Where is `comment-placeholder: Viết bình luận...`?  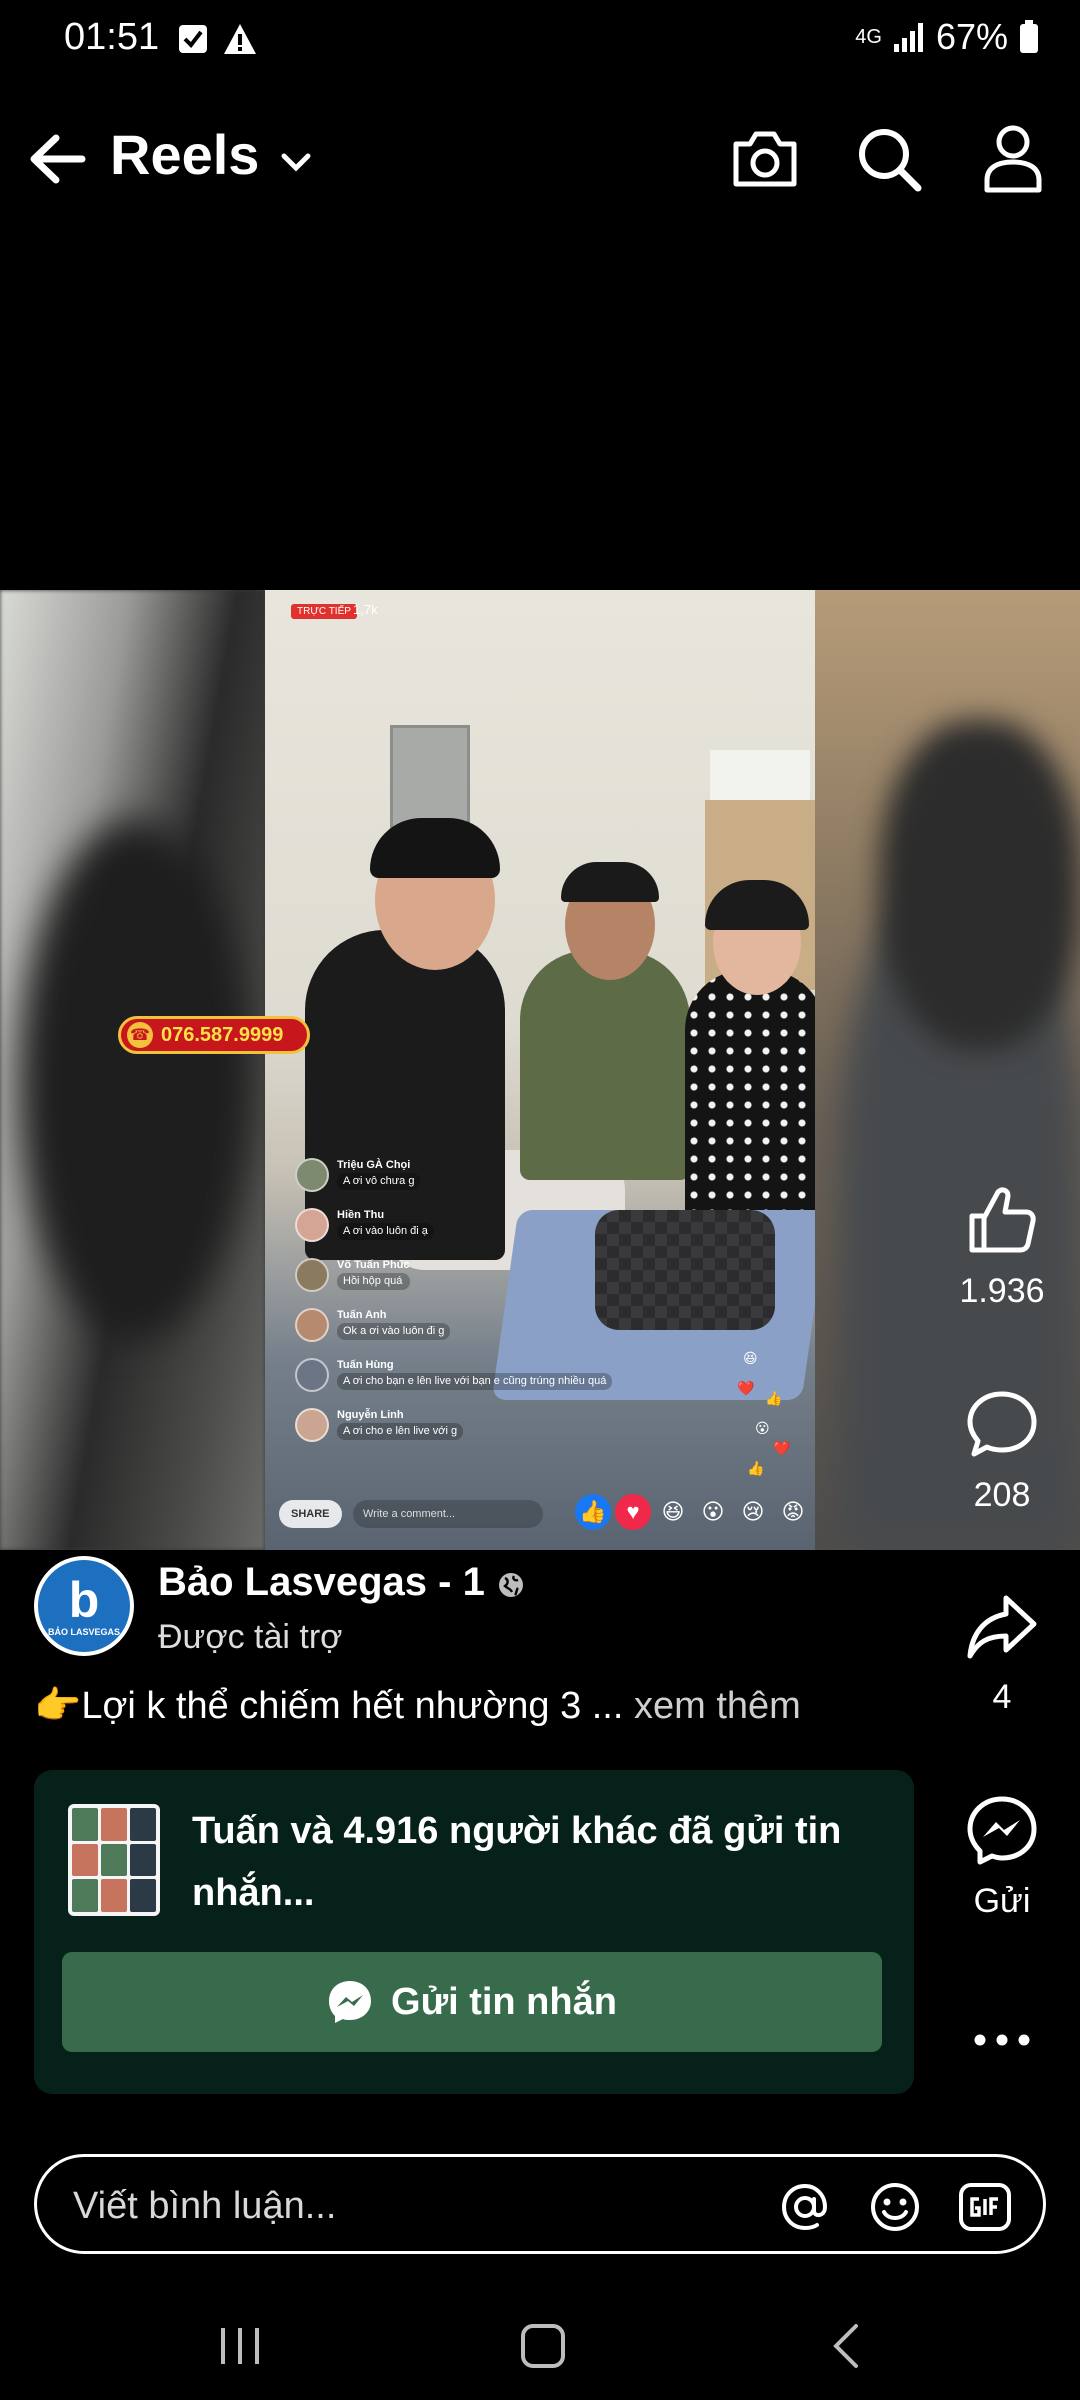 comment-placeholder: Viết bình luận... is located at coordinates (205, 2206).